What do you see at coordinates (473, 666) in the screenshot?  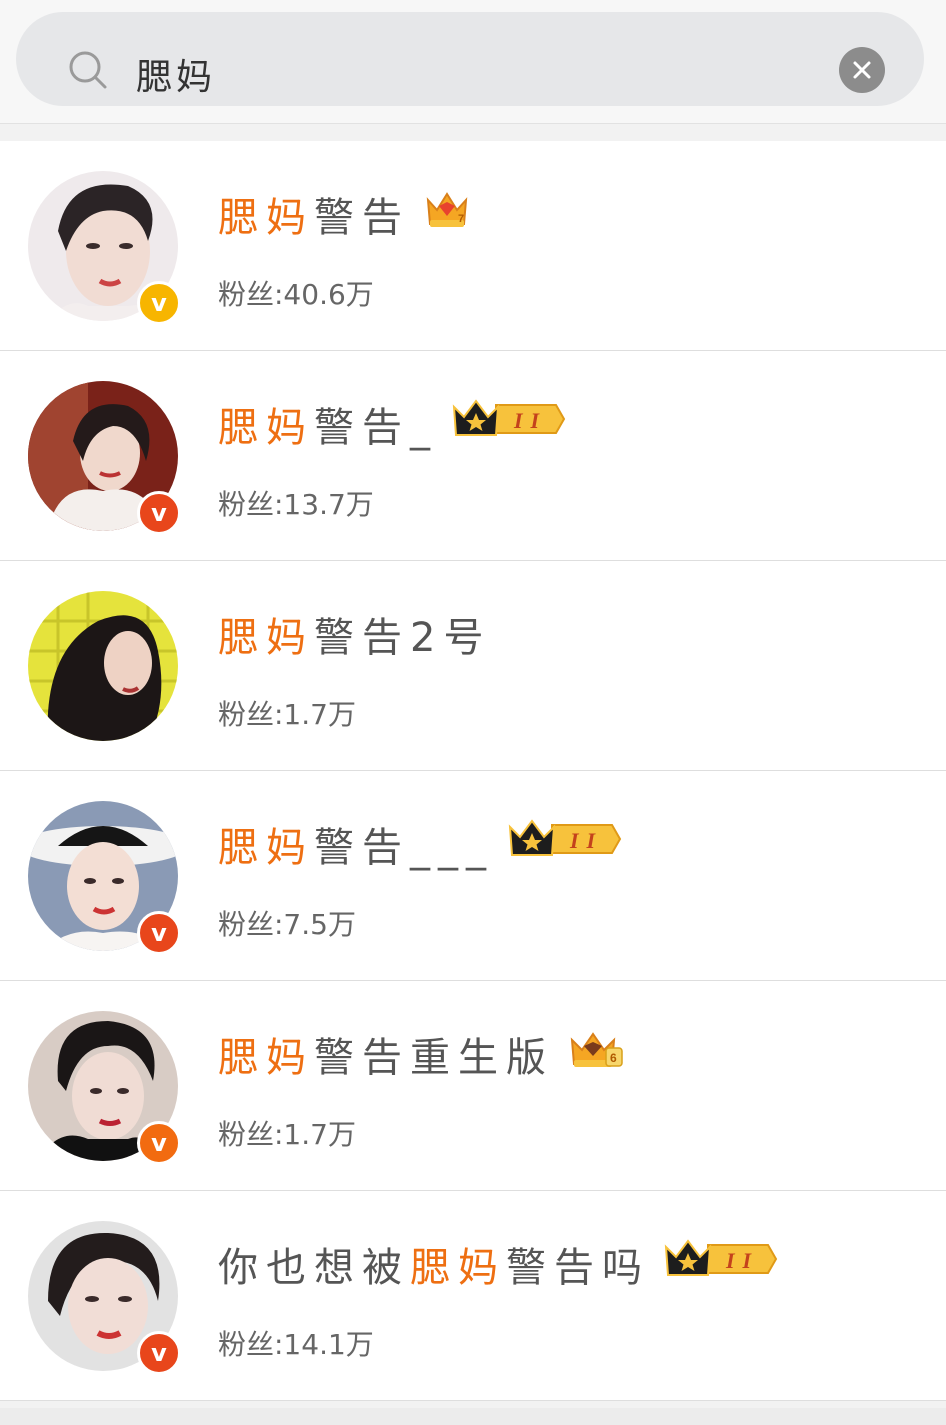 I see `user-result-row: 腮妈 警告2号 粉丝:1.7万` at bounding box center [473, 666].